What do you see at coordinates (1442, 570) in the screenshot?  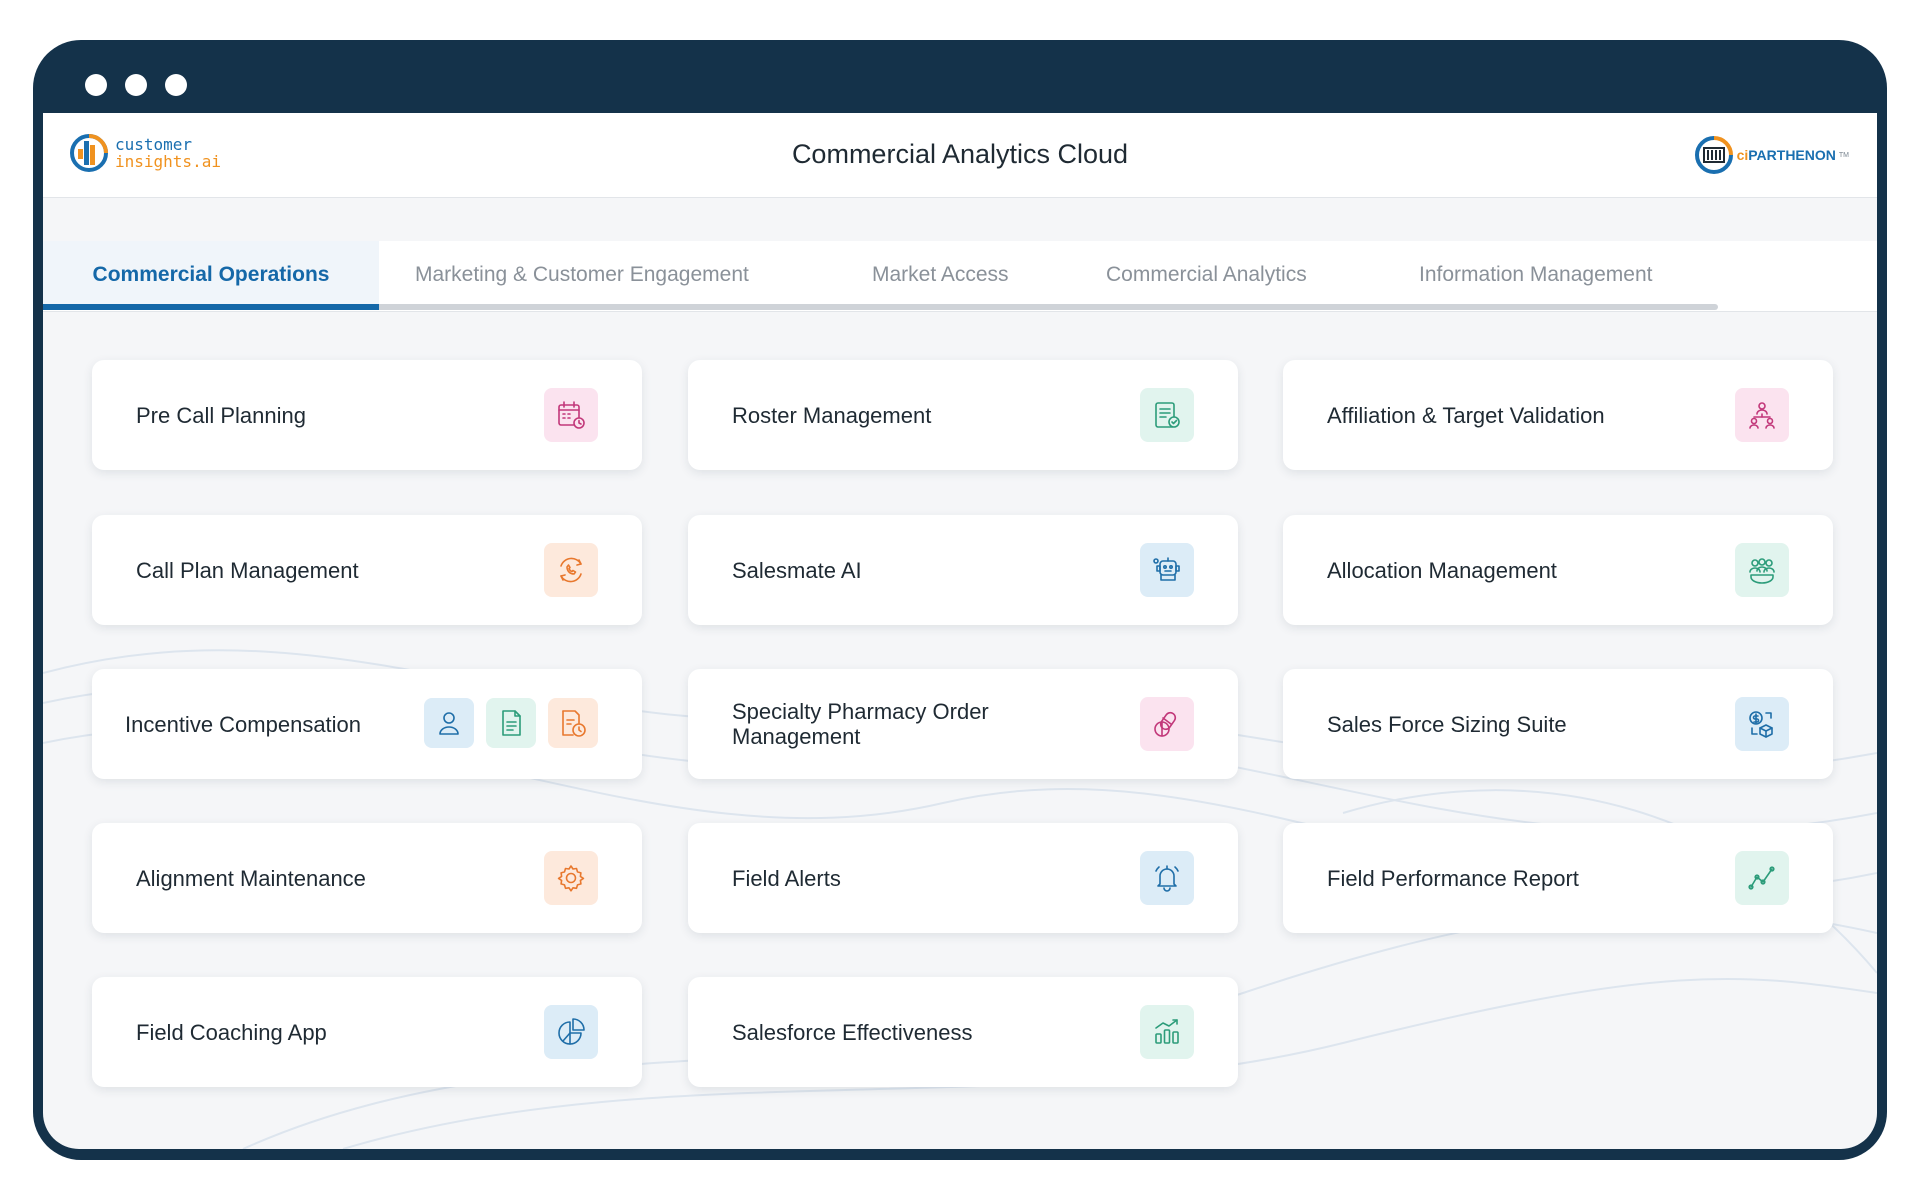 I see `card-label: Allocation Management` at bounding box center [1442, 570].